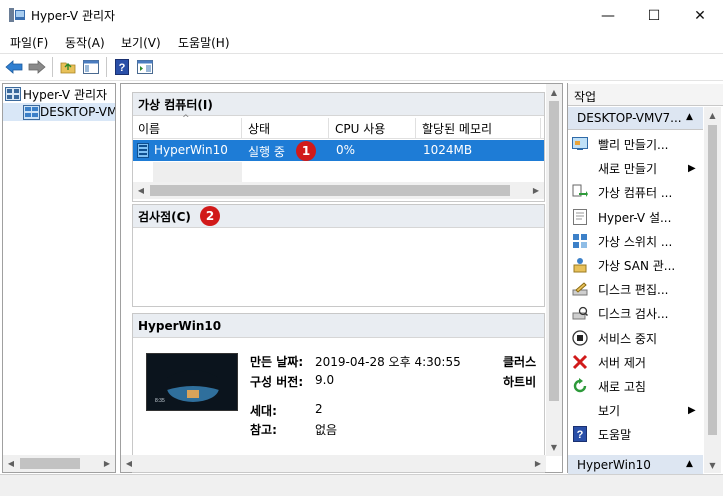 This screenshot has width=723, height=496. I want to click on window-title: Hyper-V 관리자, so click(73, 16).